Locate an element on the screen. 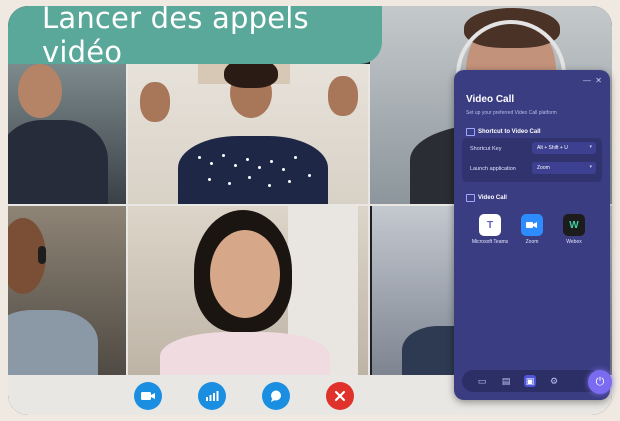 The height and width of the screenshot is (421, 620). video-call-section-header: Video Call is located at coordinates (486, 198).